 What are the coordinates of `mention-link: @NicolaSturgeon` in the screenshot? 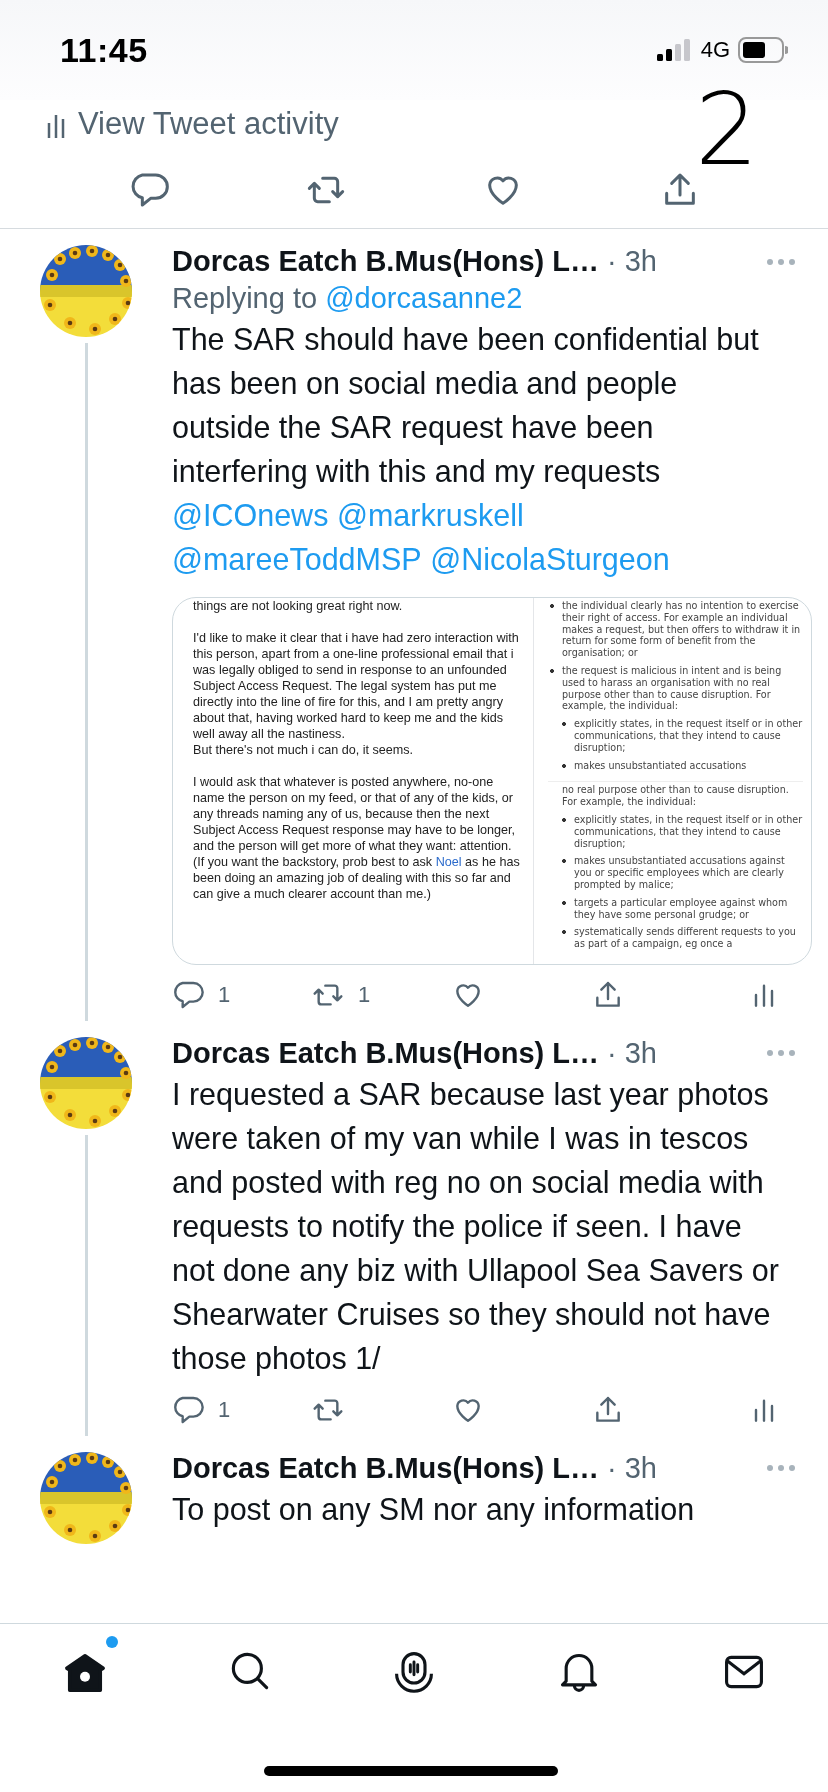 It's located at (550, 559).